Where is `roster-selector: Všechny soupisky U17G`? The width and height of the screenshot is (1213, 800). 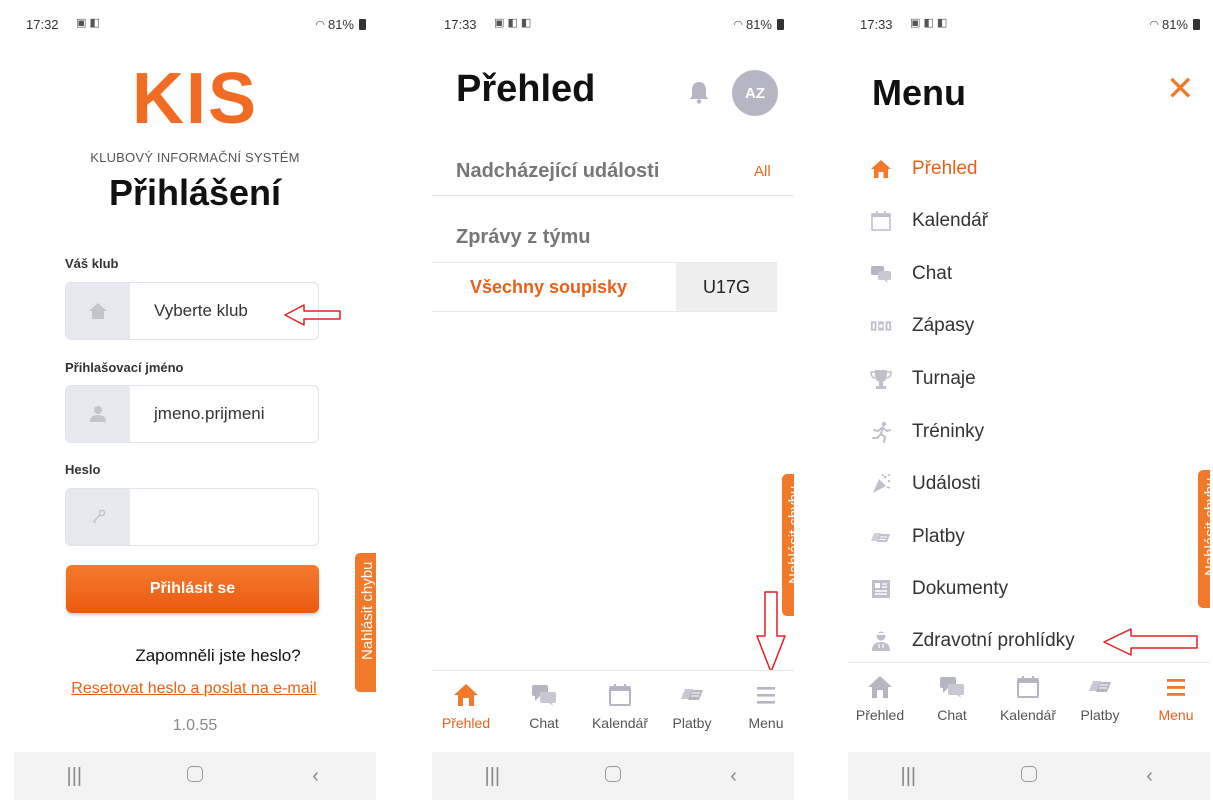
roster-selector: Všechny soupisky U17G is located at coordinates (604, 287).